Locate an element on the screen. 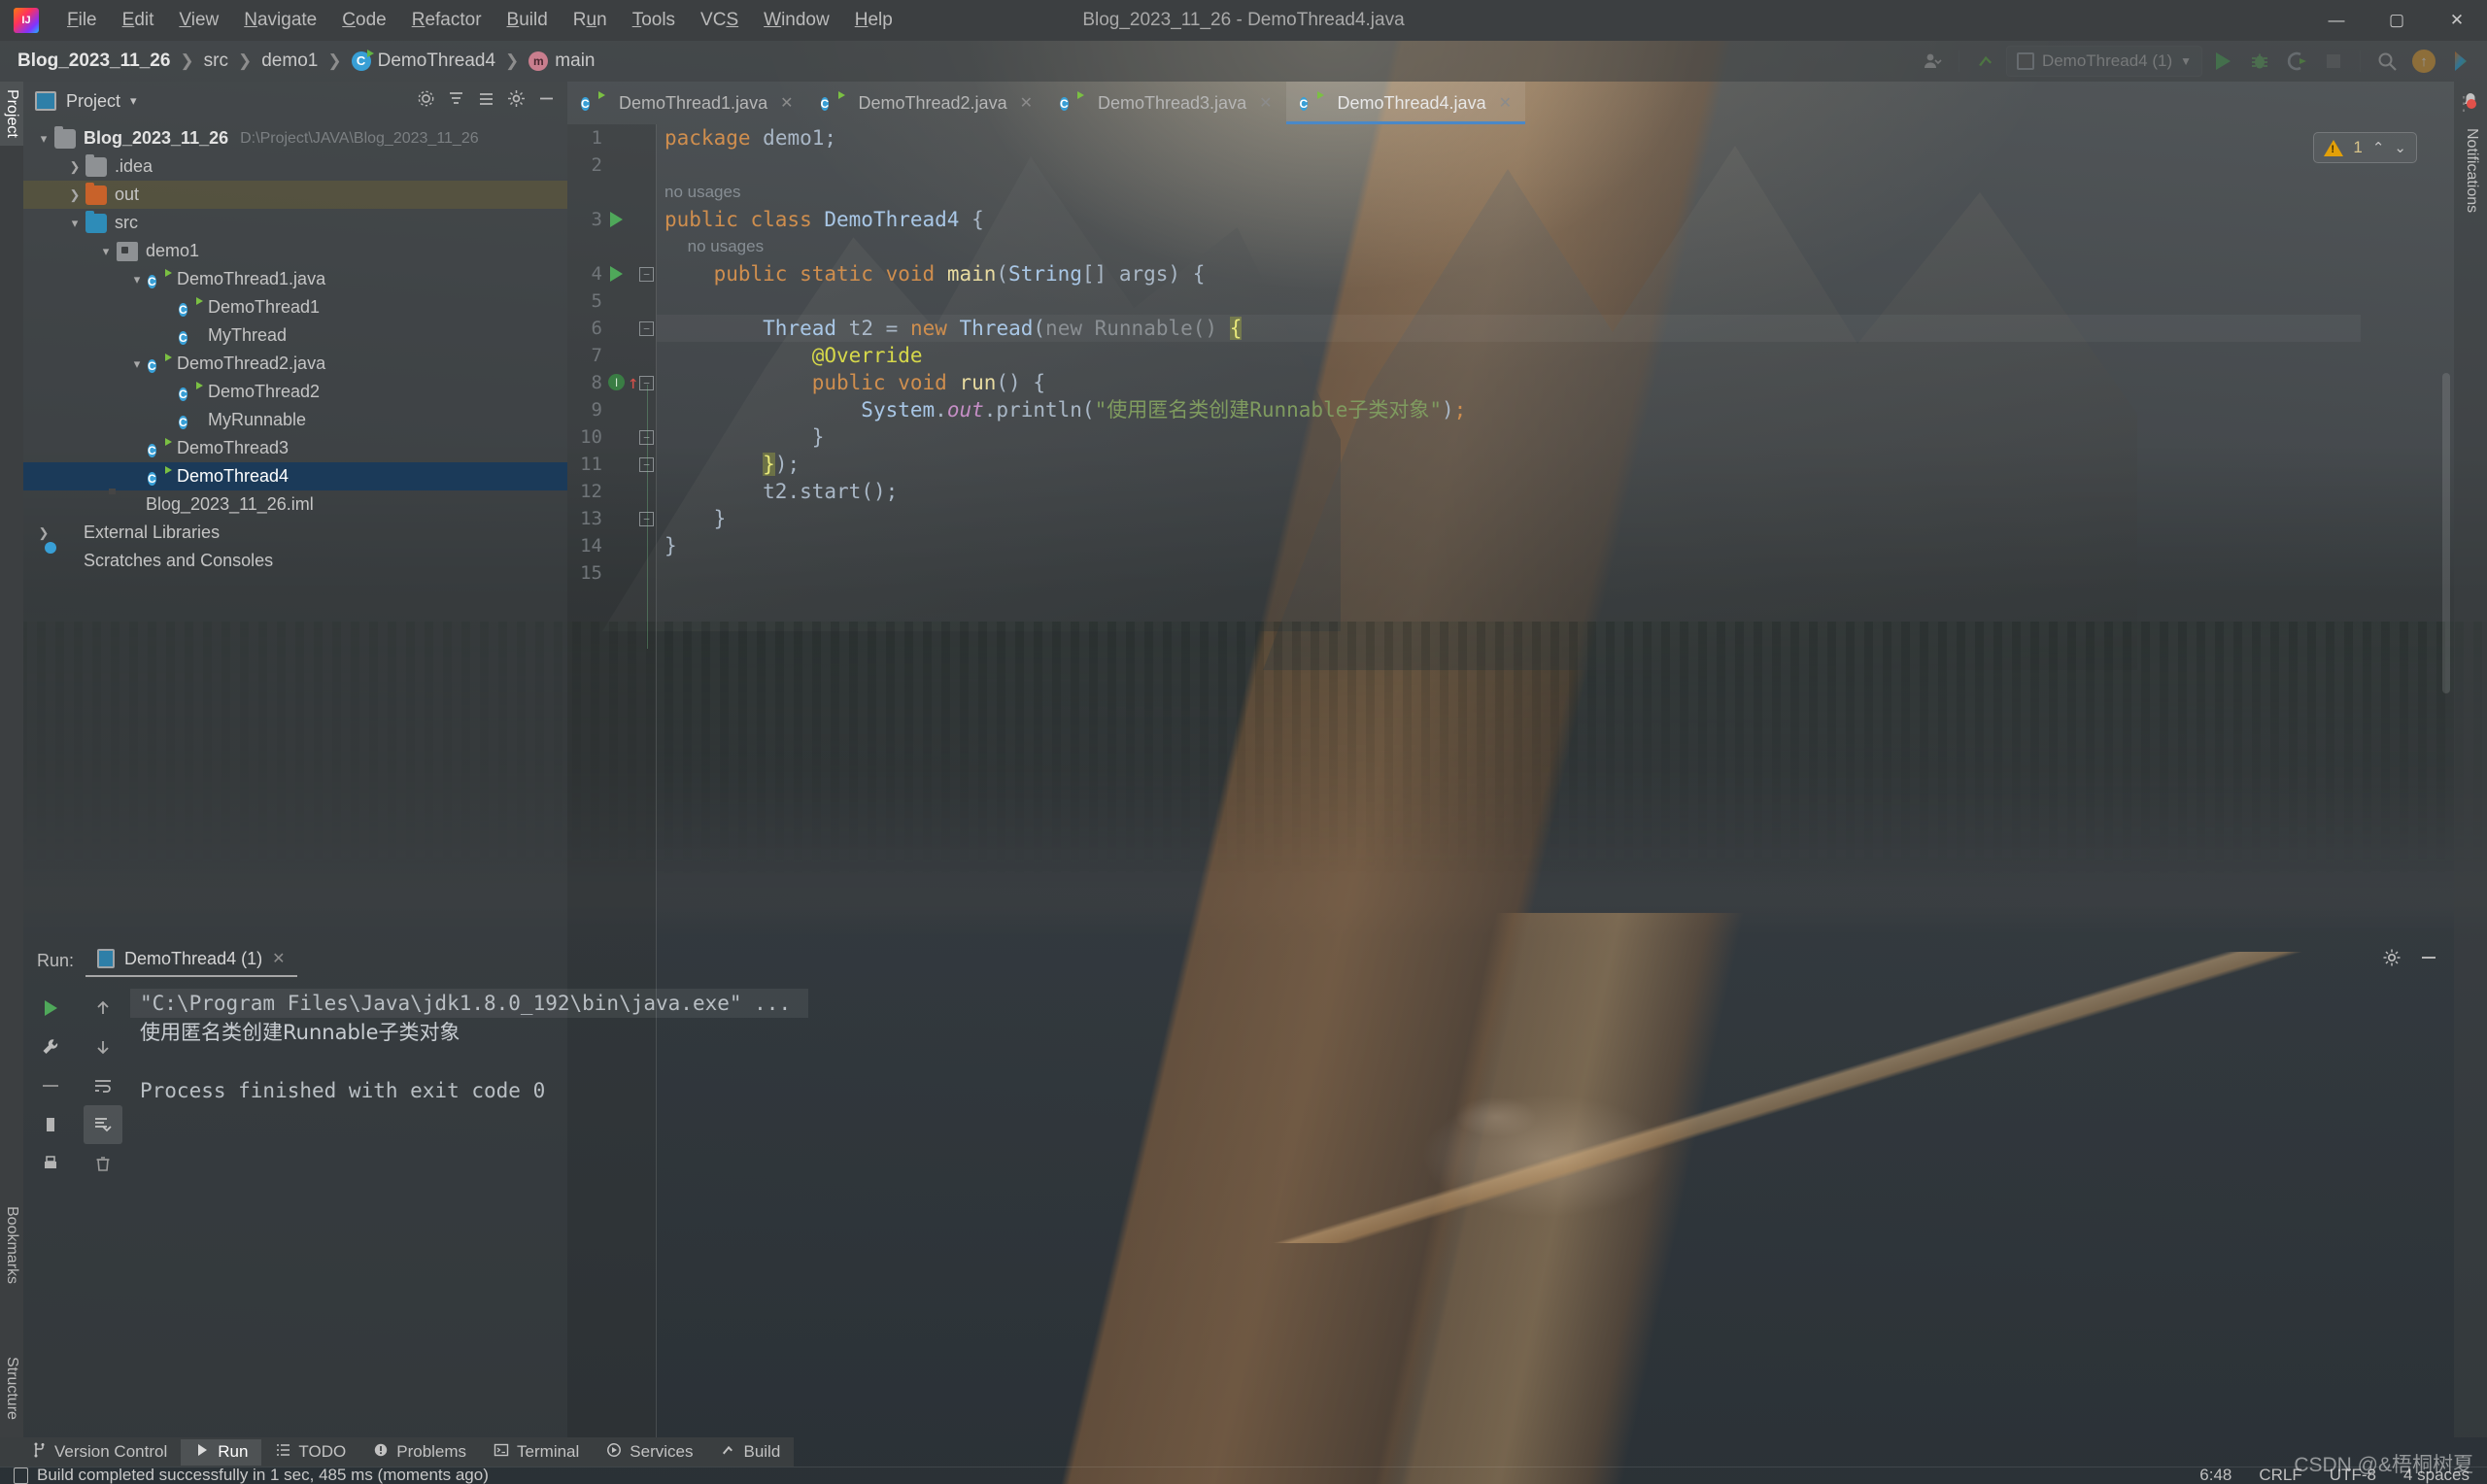 This screenshot has height=1484, width=2487. soft-wrap-button is located at coordinates (103, 1085).